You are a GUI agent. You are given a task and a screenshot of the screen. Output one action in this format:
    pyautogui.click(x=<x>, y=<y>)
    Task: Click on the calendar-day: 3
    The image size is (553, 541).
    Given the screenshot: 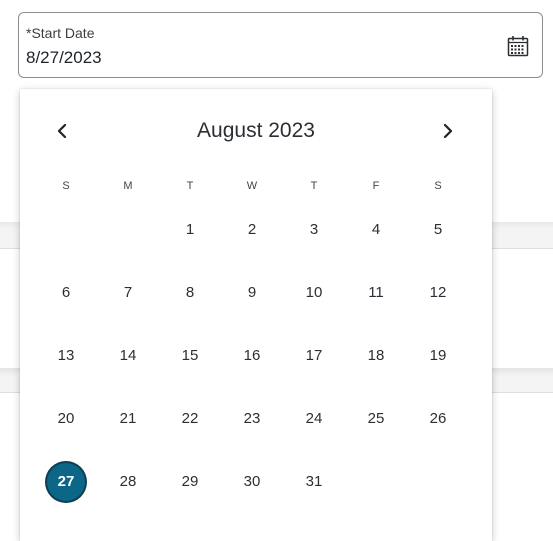 What is the action you would take?
    pyautogui.click(x=314, y=229)
    